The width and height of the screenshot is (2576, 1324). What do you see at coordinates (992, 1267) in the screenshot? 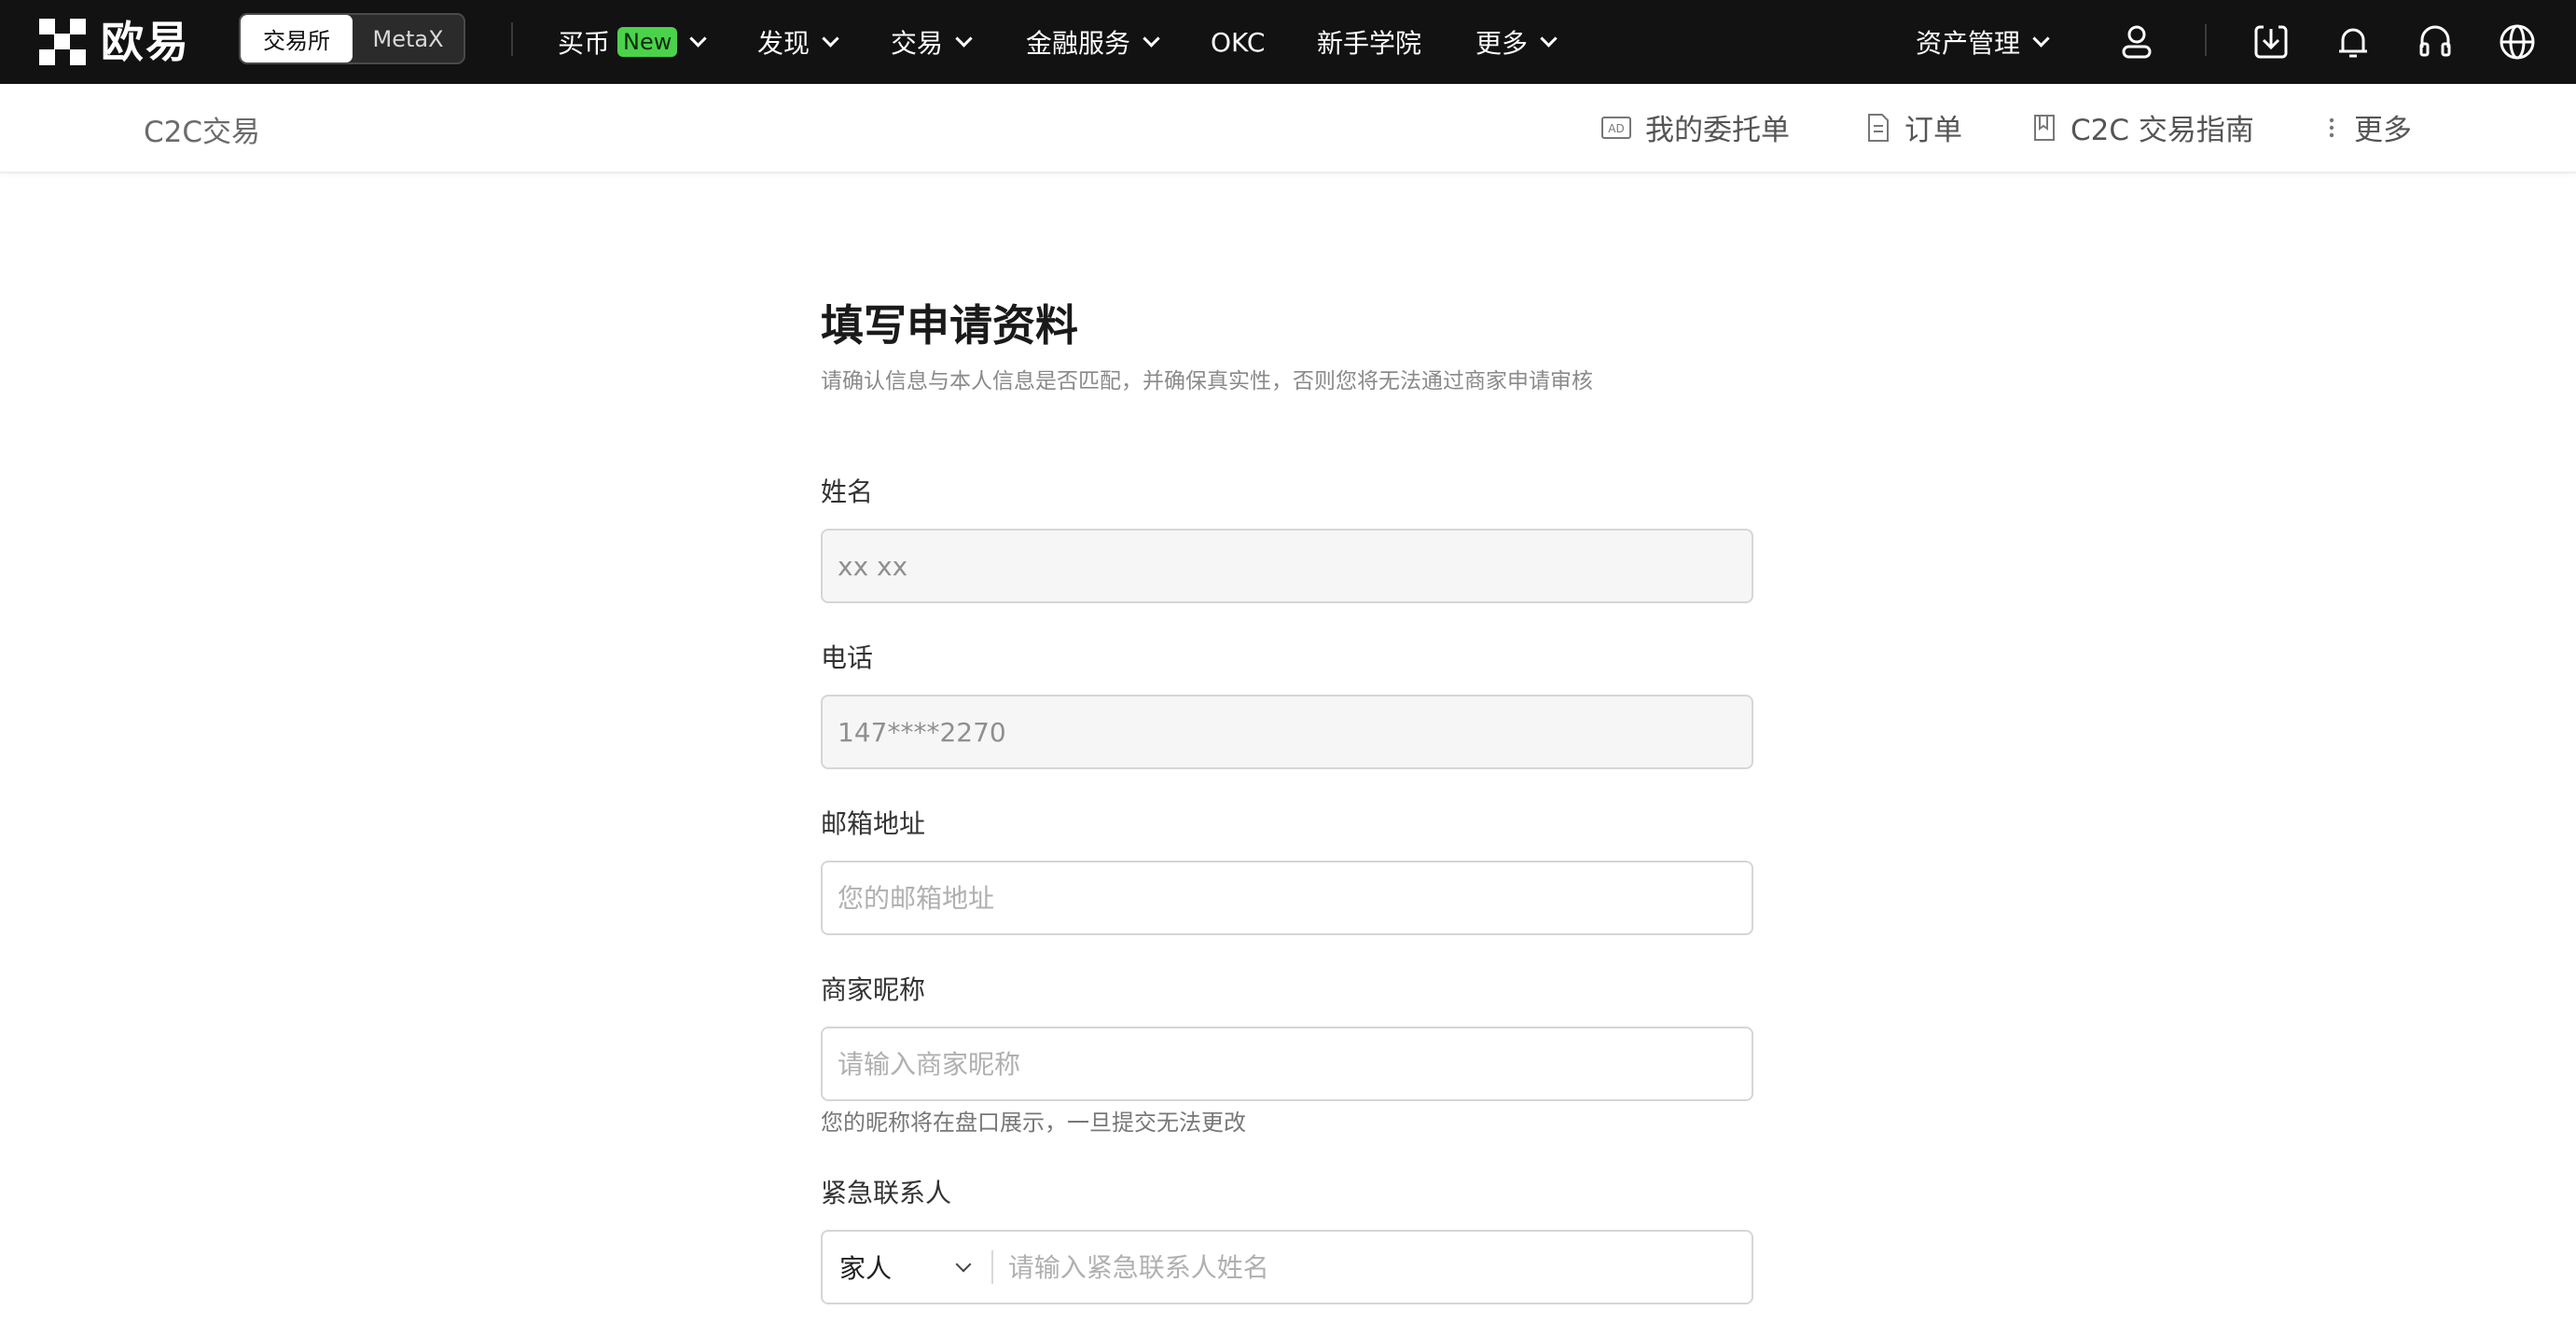
I see `field-divider` at bounding box center [992, 1267].